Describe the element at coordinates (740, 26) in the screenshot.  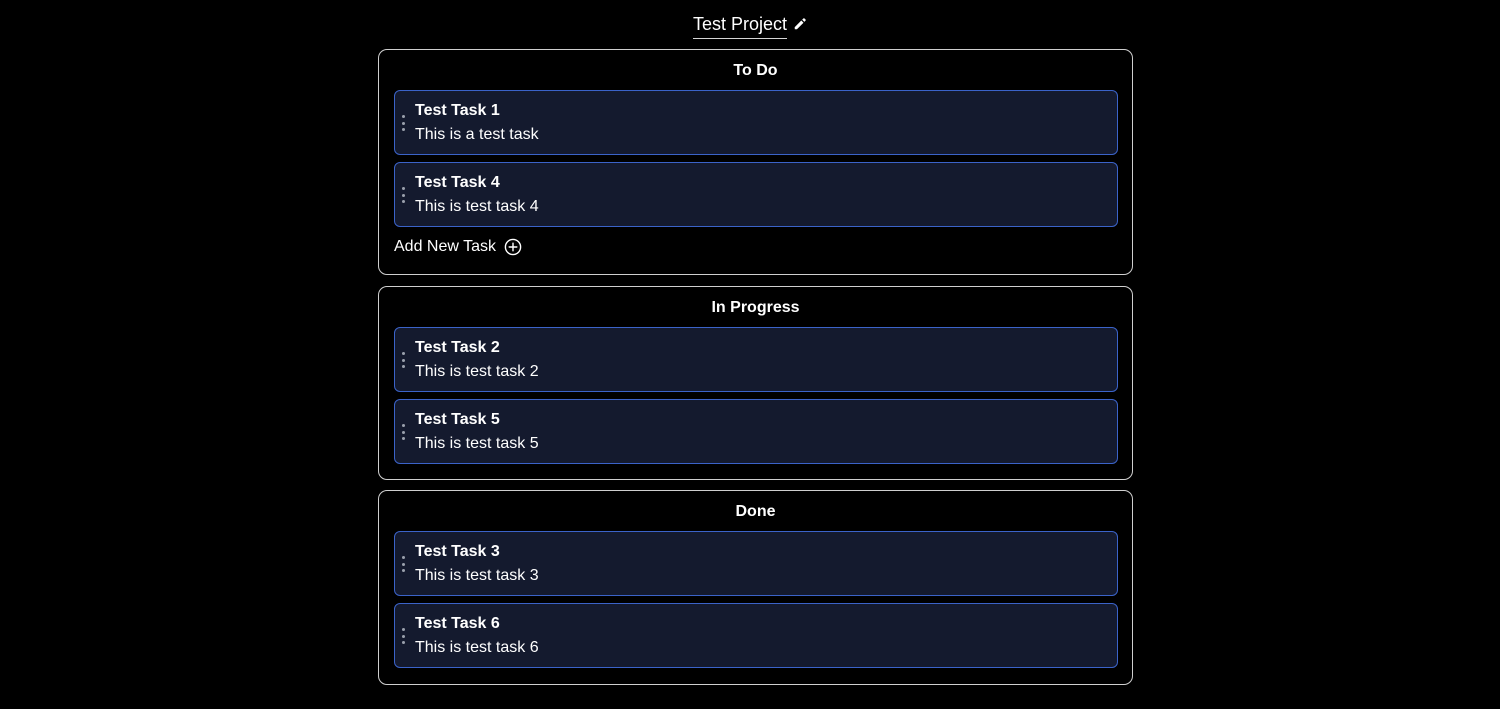
I see `project-title: Test Project` at that location.